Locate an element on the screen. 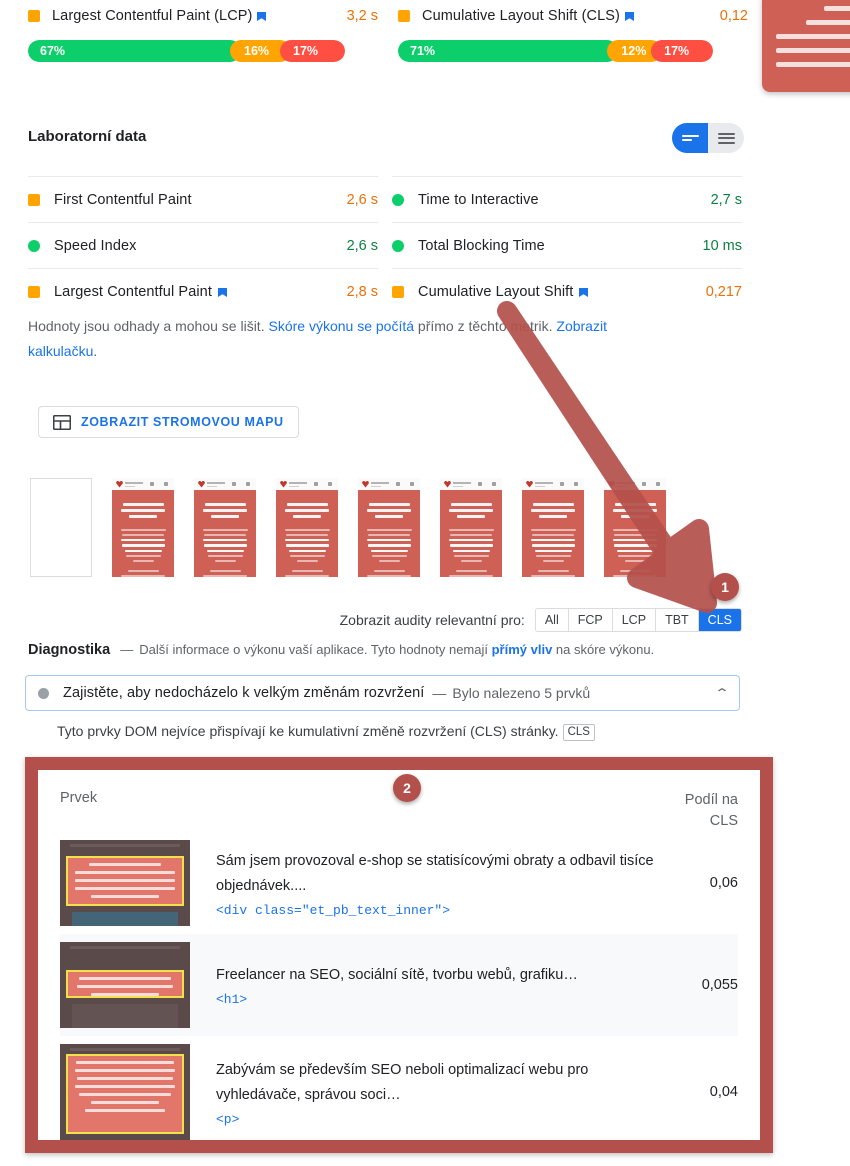  view-toggle is located at coordinates (708, 138).